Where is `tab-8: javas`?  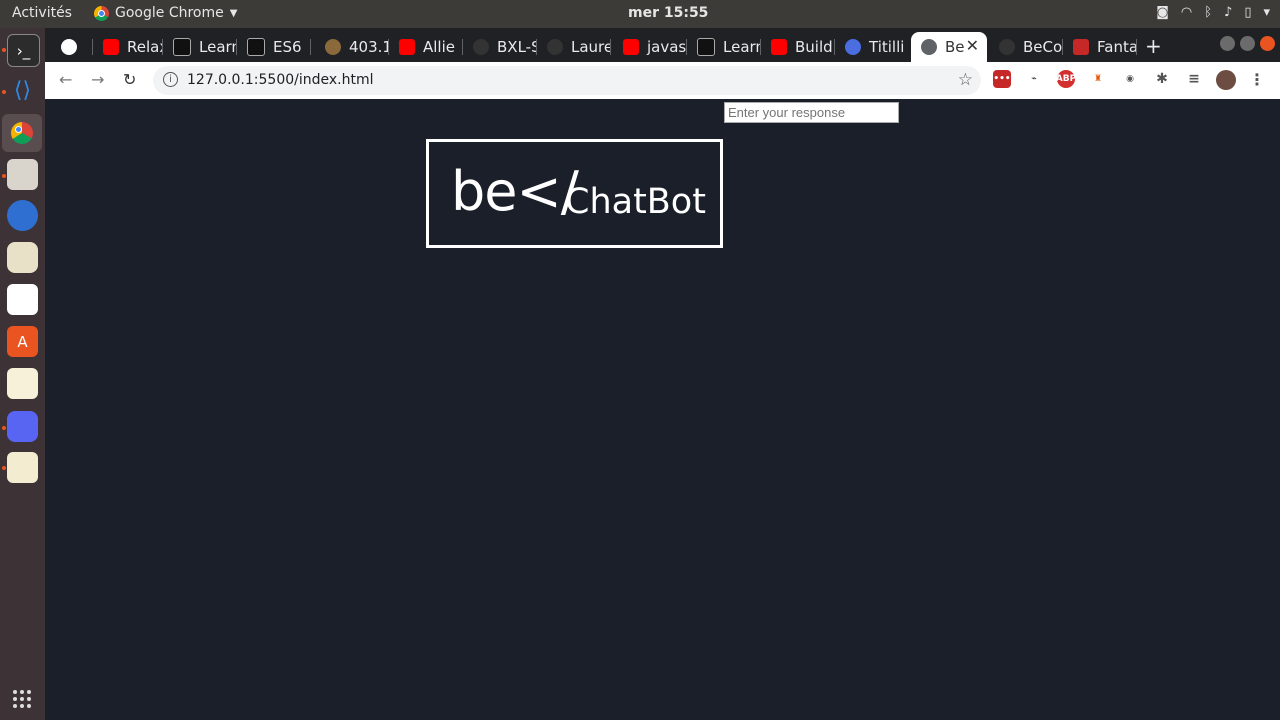
tab-8: javas is located at coordinates (650, 47).